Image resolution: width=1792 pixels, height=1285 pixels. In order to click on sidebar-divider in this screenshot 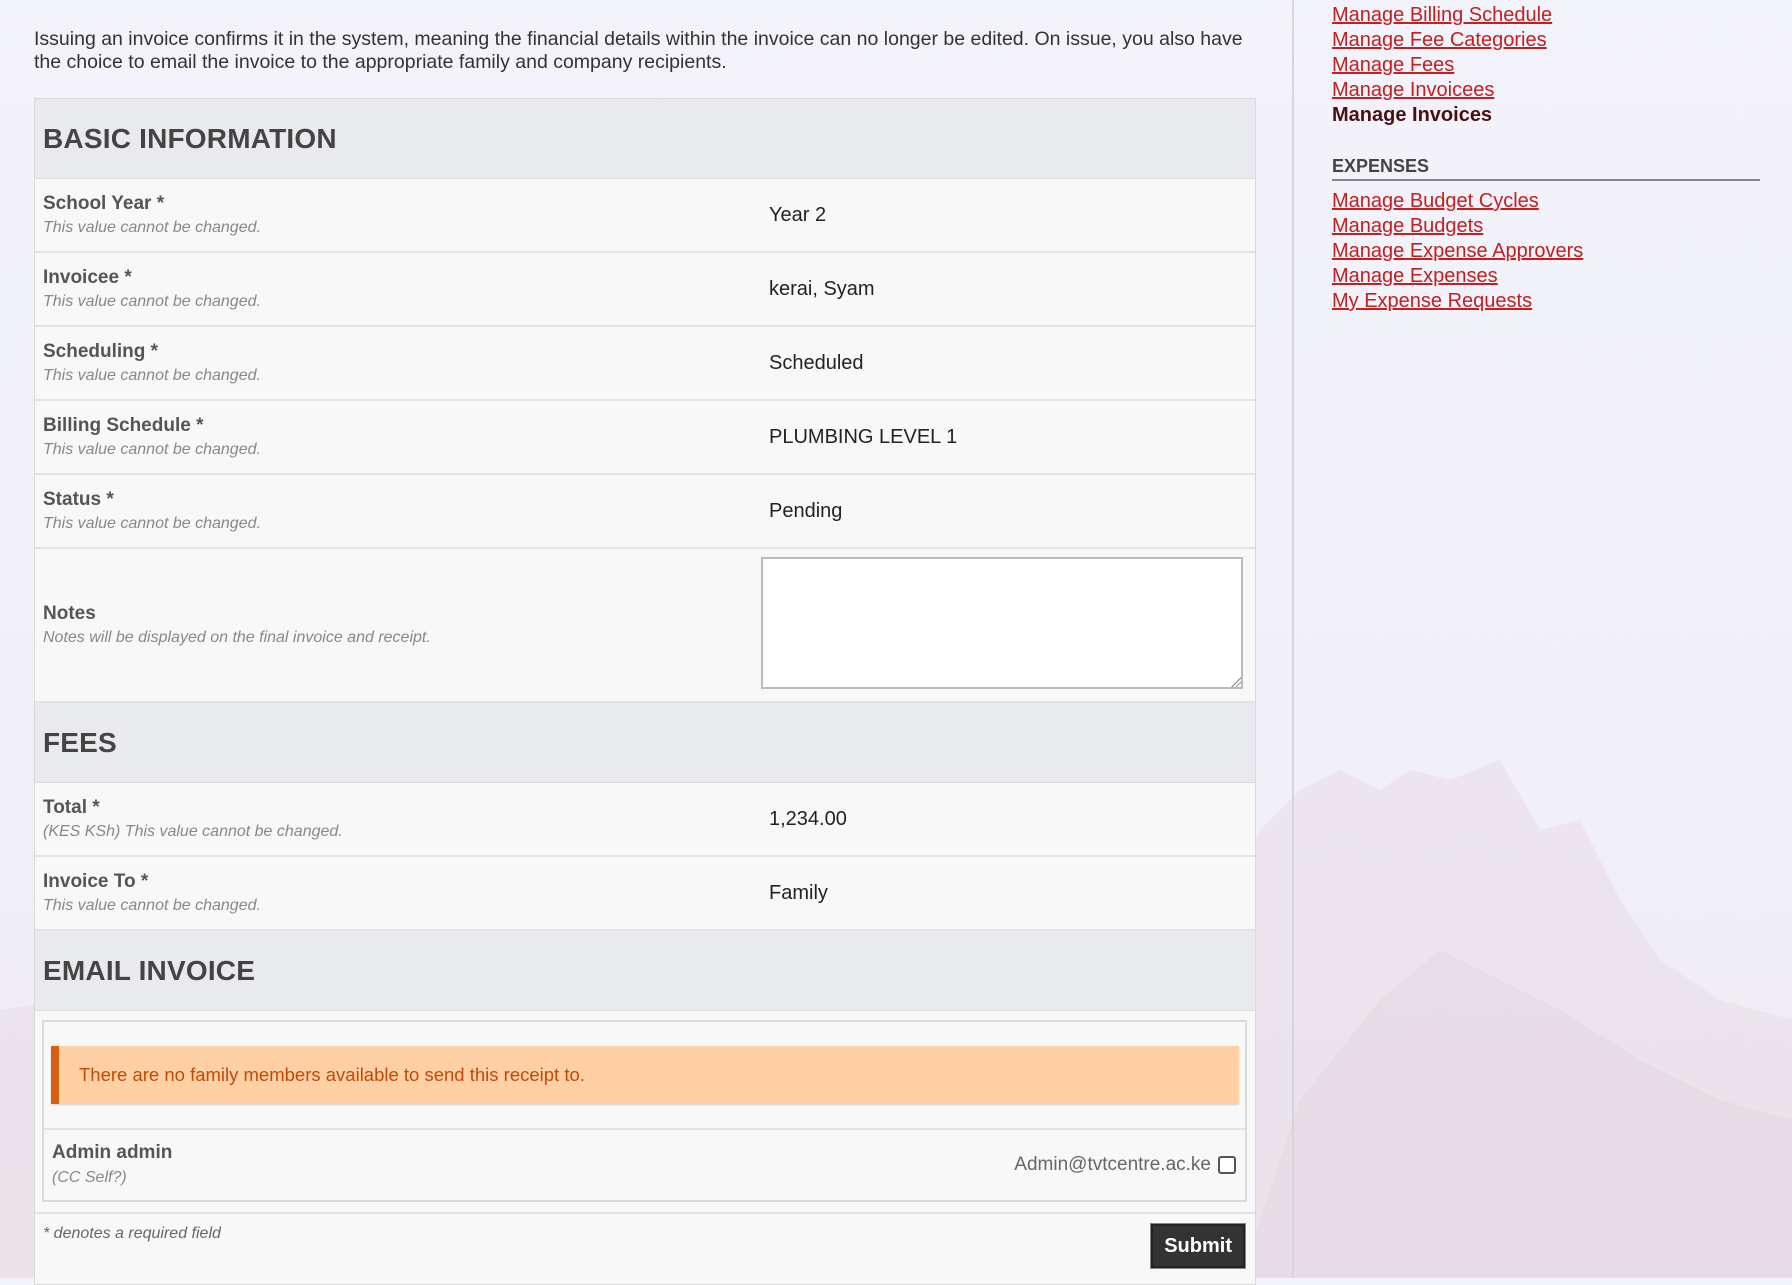, I will do `click(1293, 639)`.